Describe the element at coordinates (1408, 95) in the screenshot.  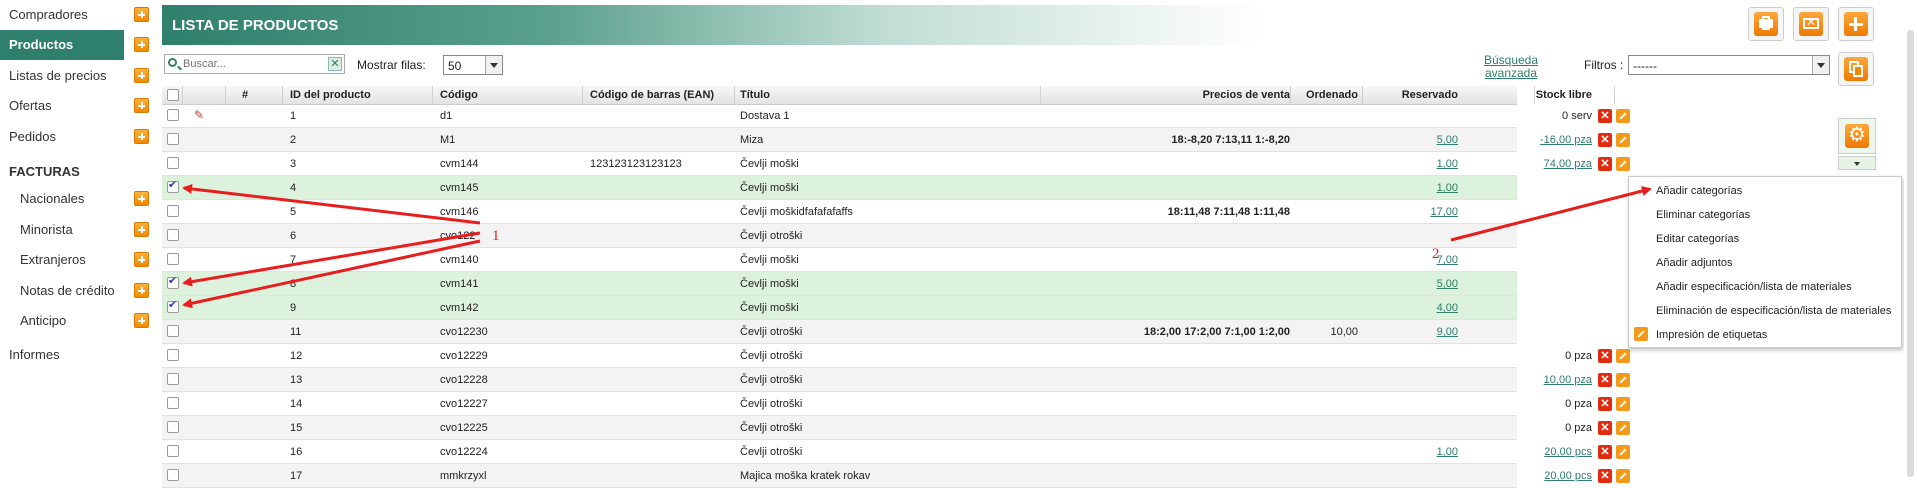
I see `column-header-7: Reservado` at that location.